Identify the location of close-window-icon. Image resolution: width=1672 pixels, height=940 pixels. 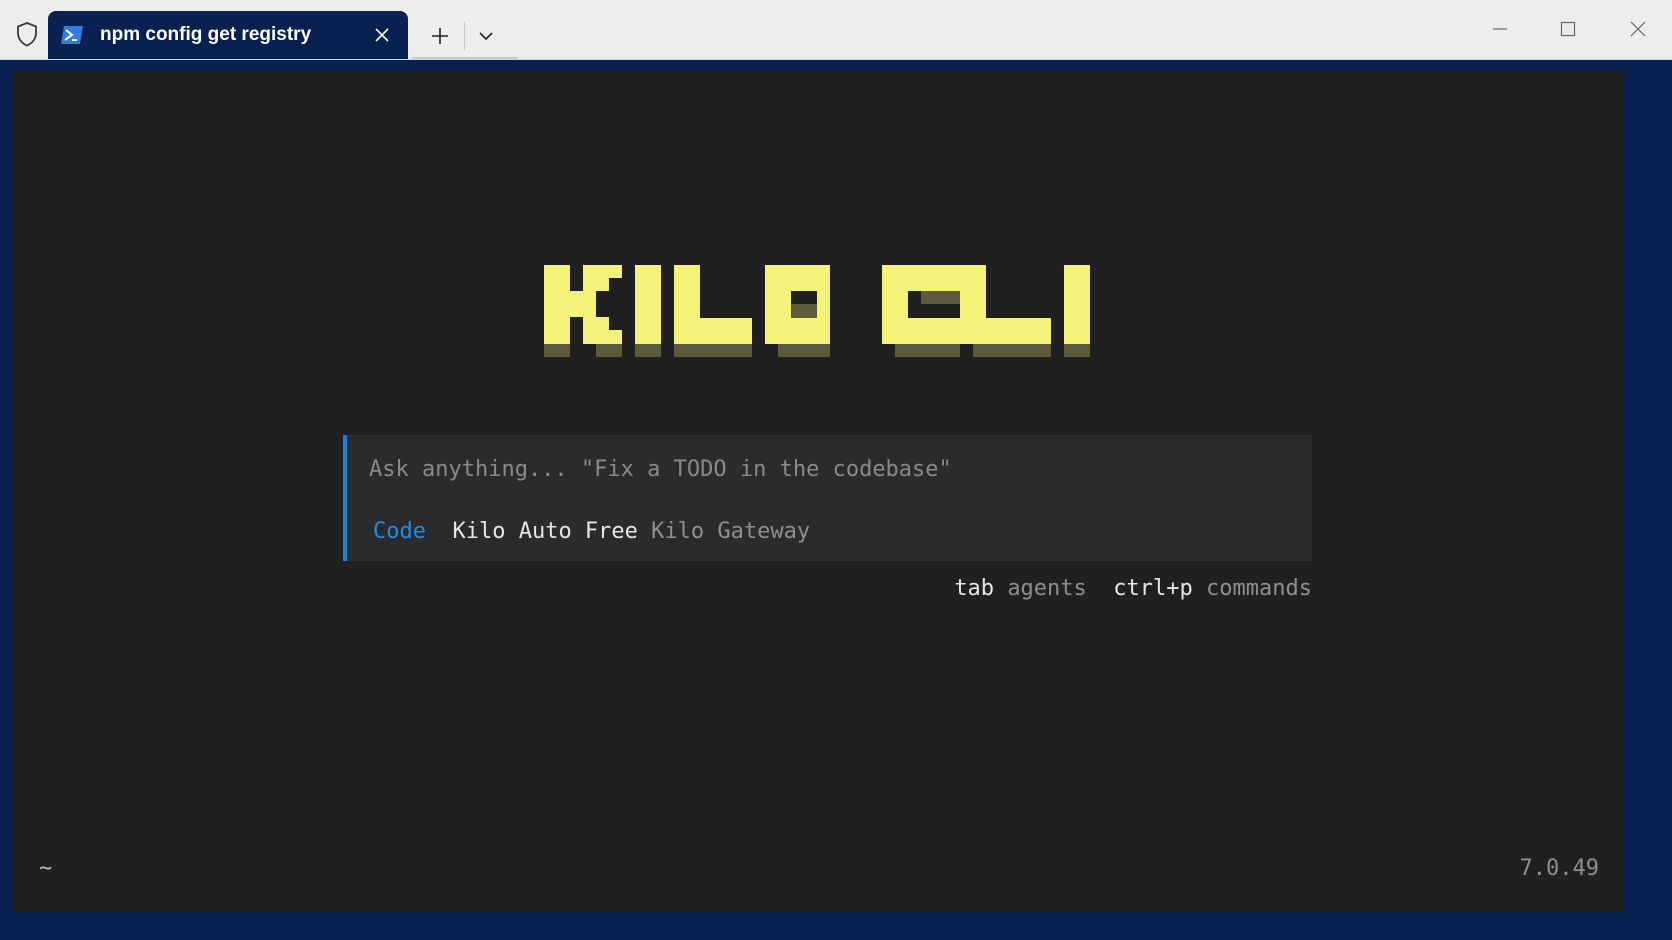
(1638, 29).